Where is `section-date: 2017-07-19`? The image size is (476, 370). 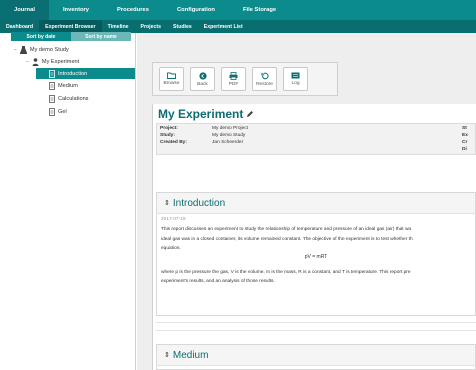
section-date: 2017-07-19 is located at coordinates (173, 219).